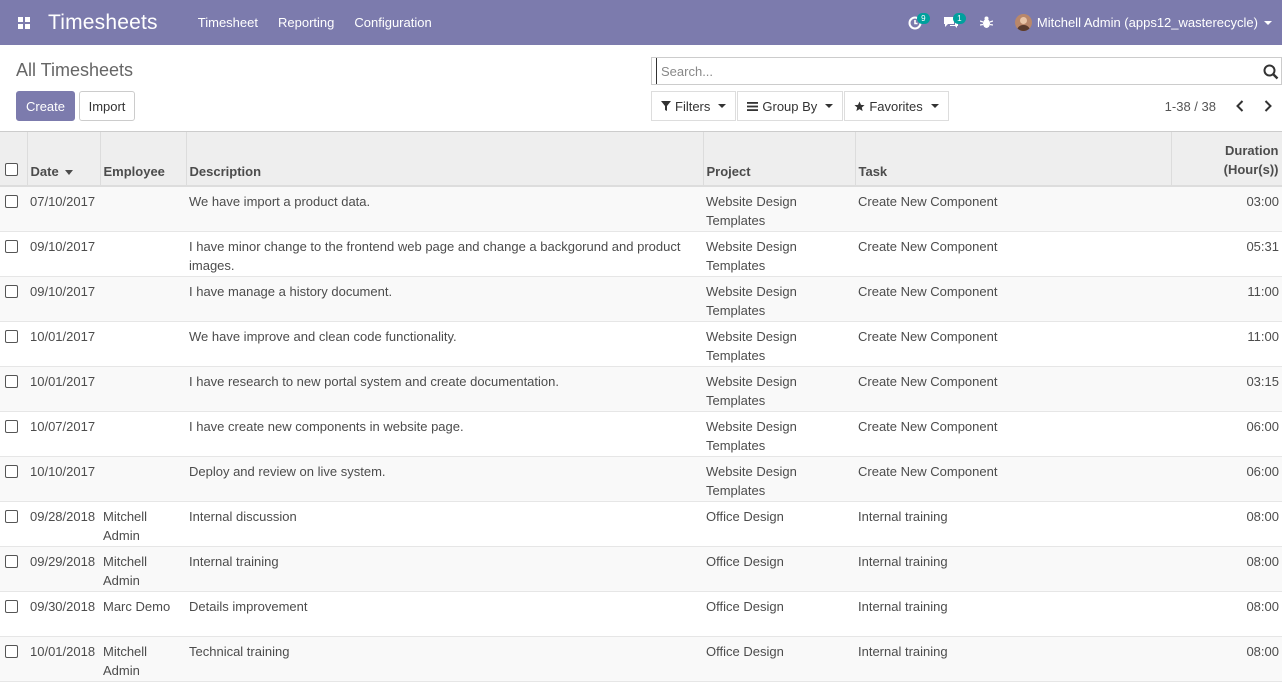  Describe the element at coordinates (63, 524) in the screenshot. I see `cell-date: 09/28/2018` at that location.